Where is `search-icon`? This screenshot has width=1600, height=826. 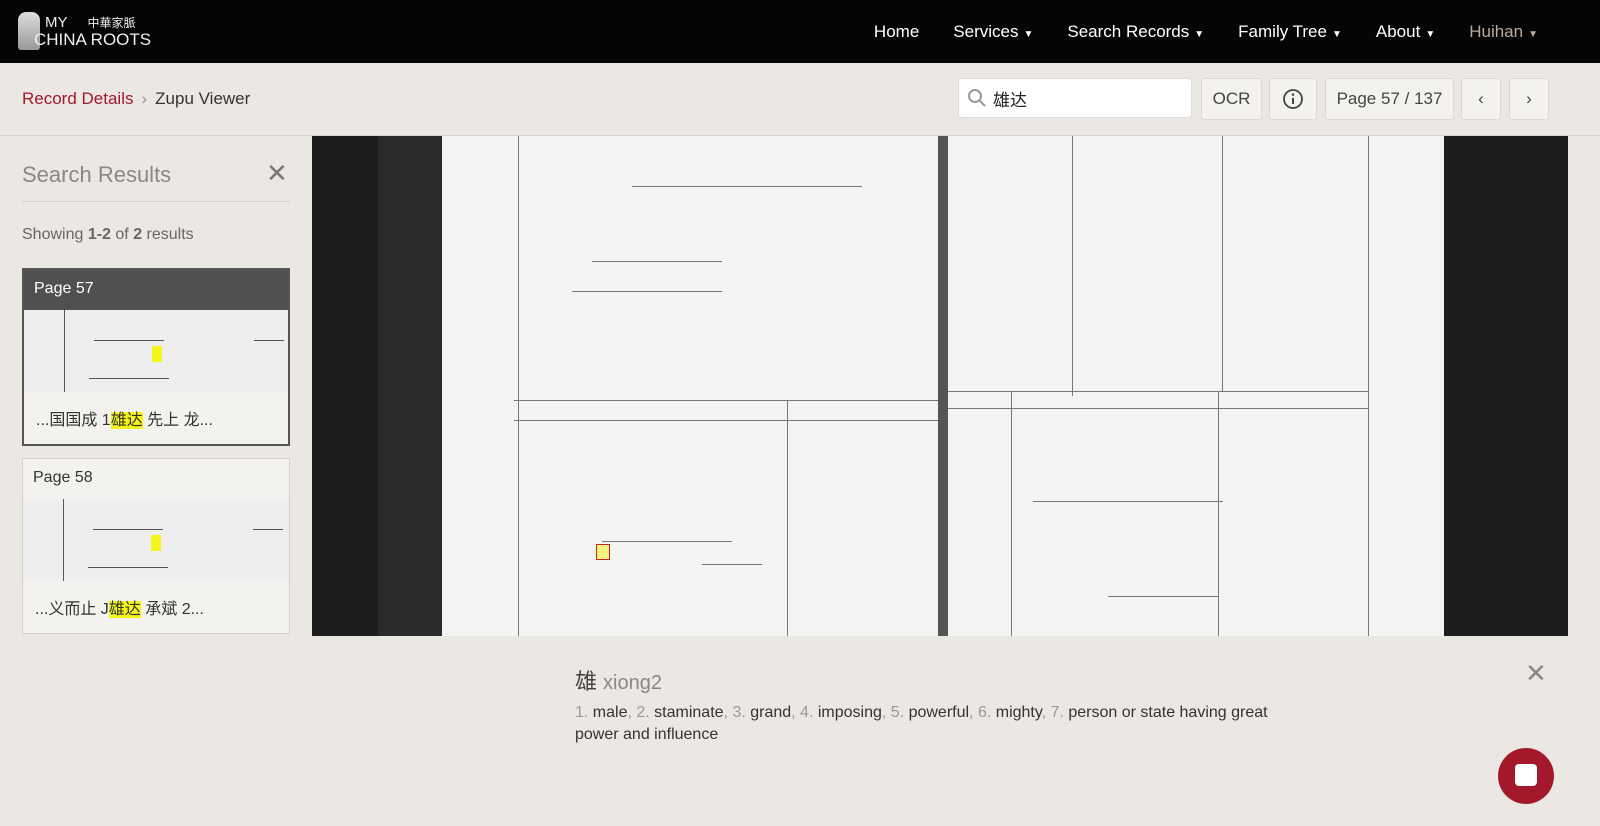 search-icon is located at coordinates (977, 98).